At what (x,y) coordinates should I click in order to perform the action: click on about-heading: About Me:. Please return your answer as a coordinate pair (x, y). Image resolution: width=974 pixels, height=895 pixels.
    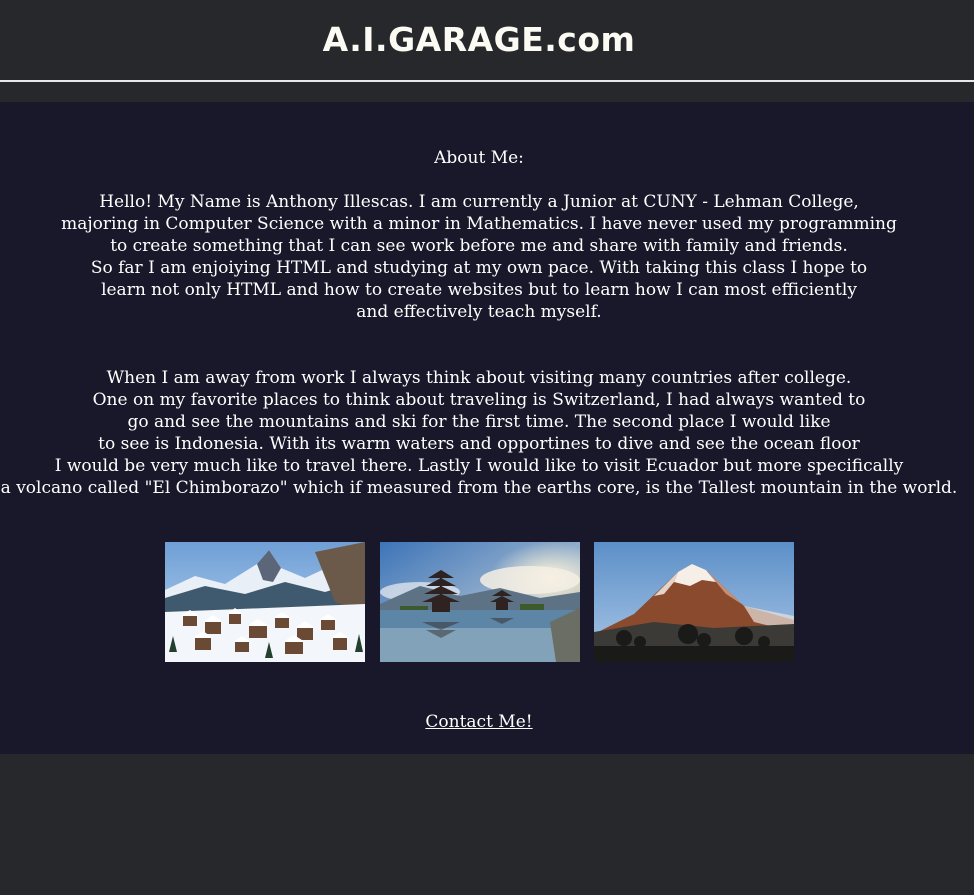
    Looking at the image, I should click on (479, 158).